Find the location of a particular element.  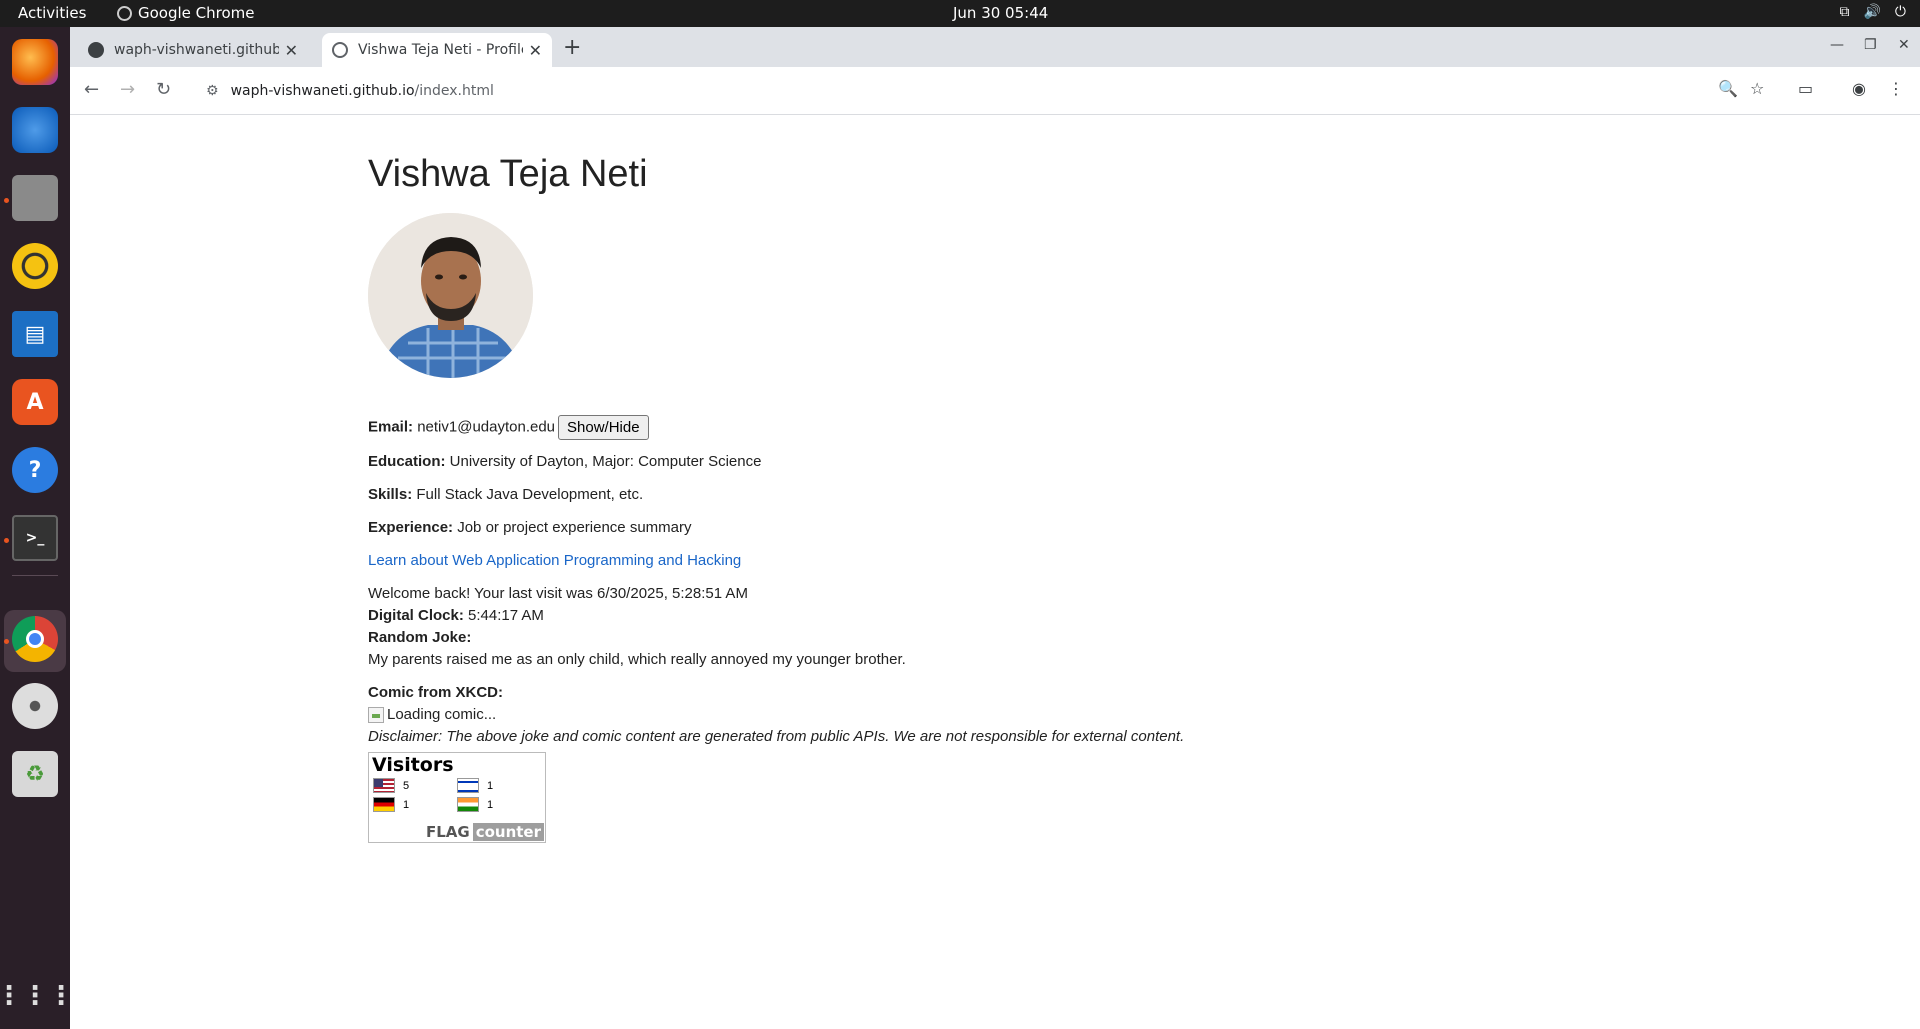

clock-label: Digital Clock: is located at coordinates (416, 615).